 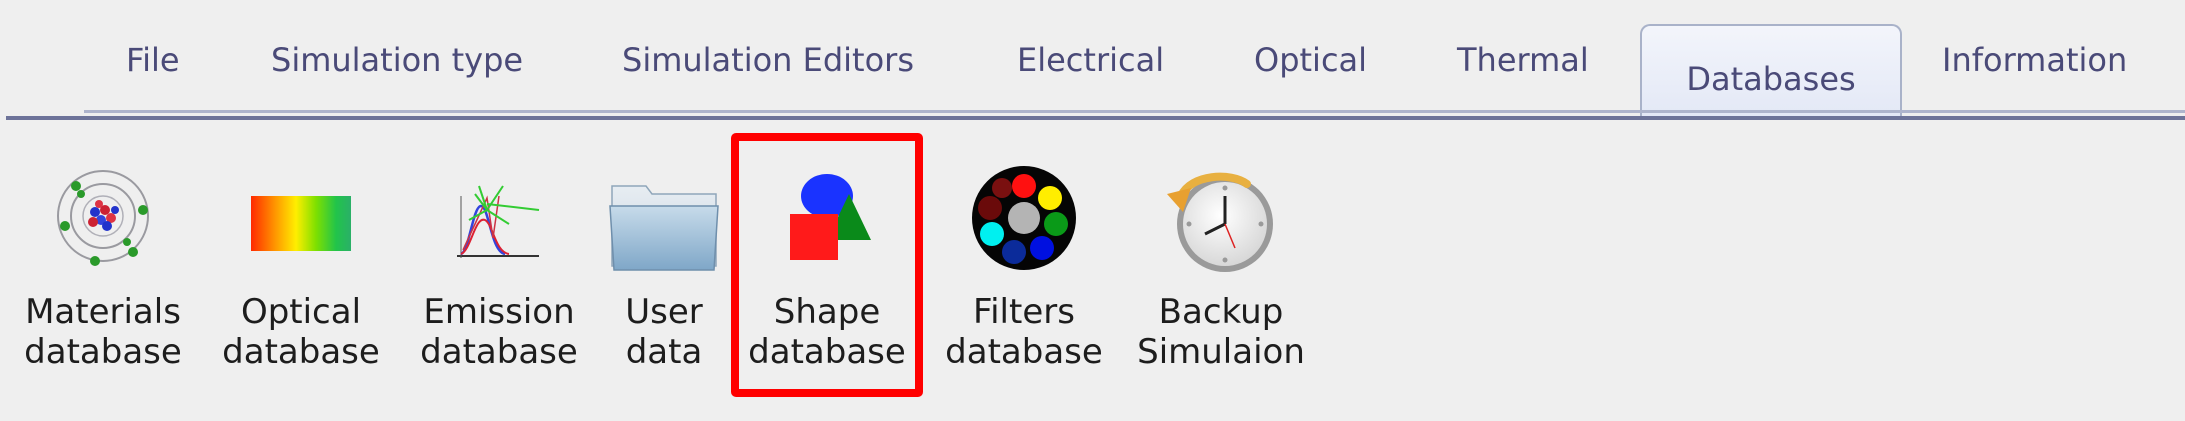 I want to click on filters-database-button: Filters database, so click(x=1024, y=276).